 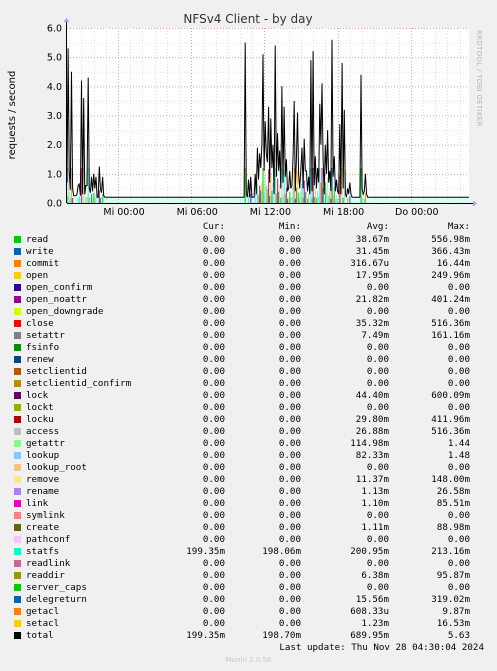 I want to click on legend-row-commit: commit 0.00 0.00 316.67u 16.44m, so click(x=248, y=264).